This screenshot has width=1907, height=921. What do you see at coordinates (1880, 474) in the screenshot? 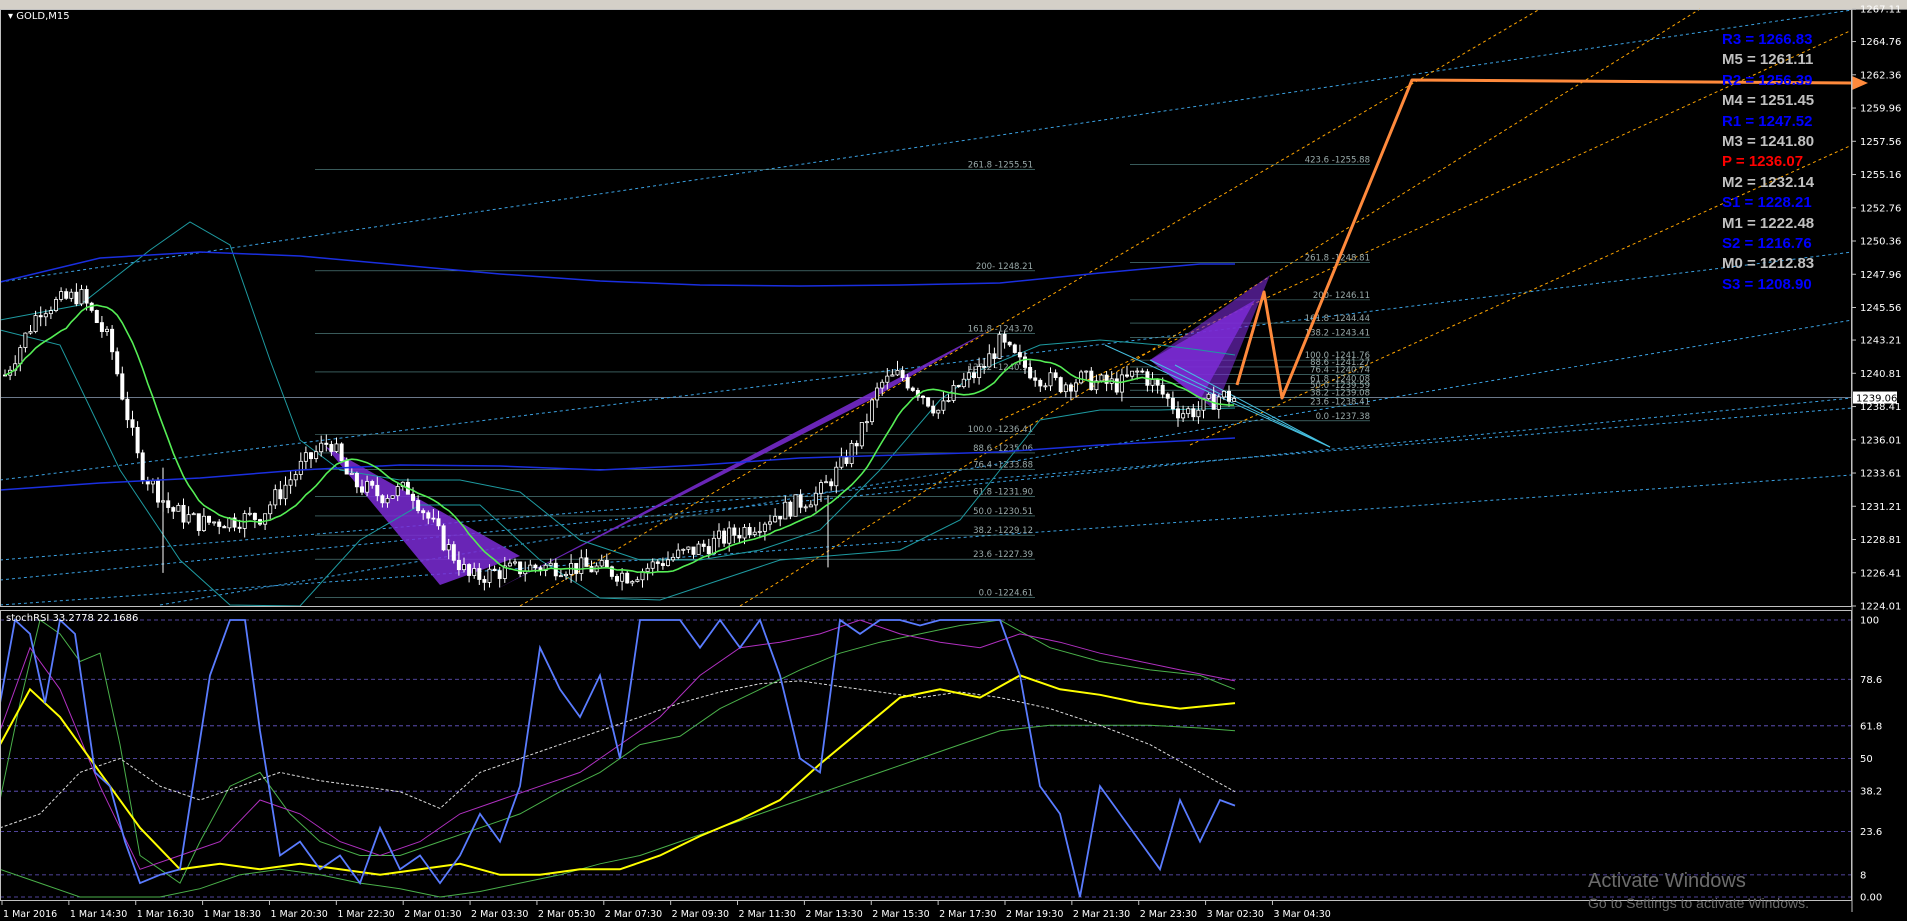
I see `price-tick-label: 1233.61` at bounding box center [1880, 474].